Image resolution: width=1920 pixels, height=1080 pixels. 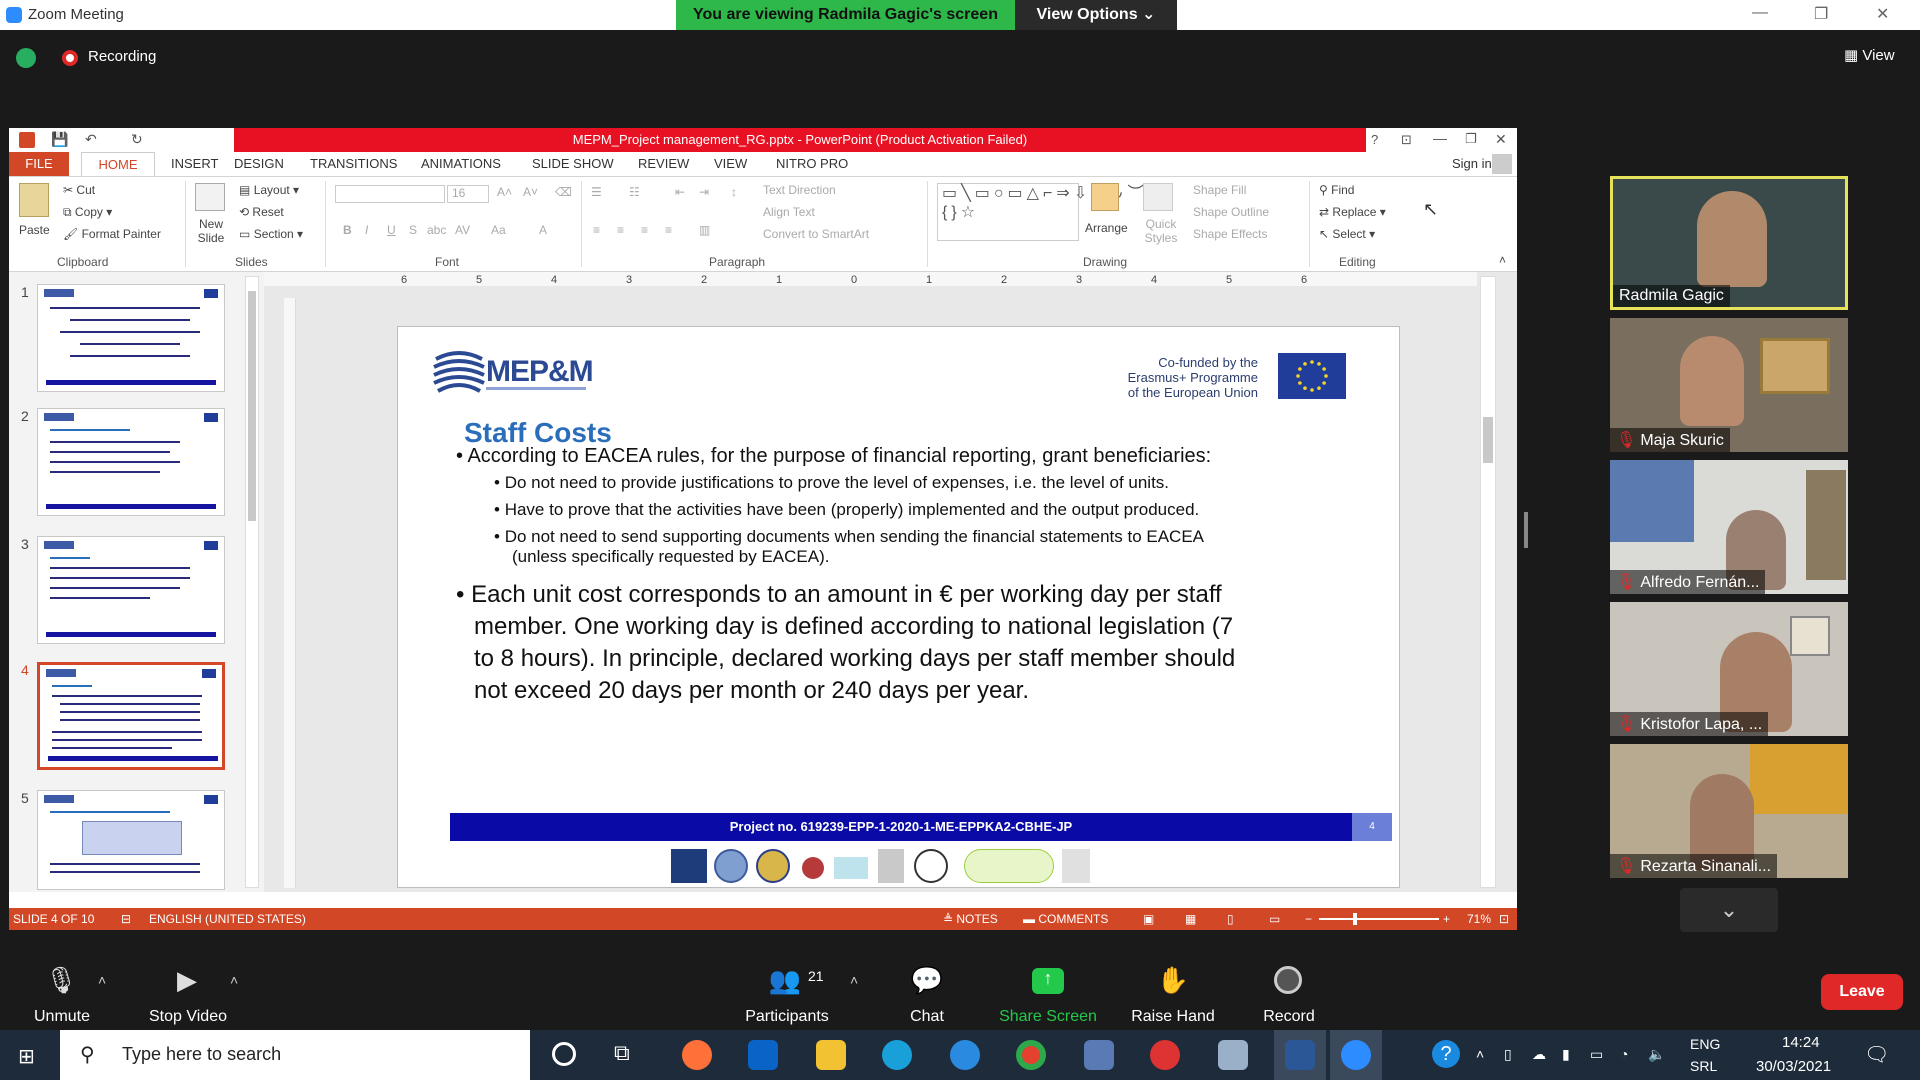 What do you see at coordinates (1502, 260) in the screenshot?
I see `collapse-ribbon-icon: ˄` at bounding box center [1502, 260].